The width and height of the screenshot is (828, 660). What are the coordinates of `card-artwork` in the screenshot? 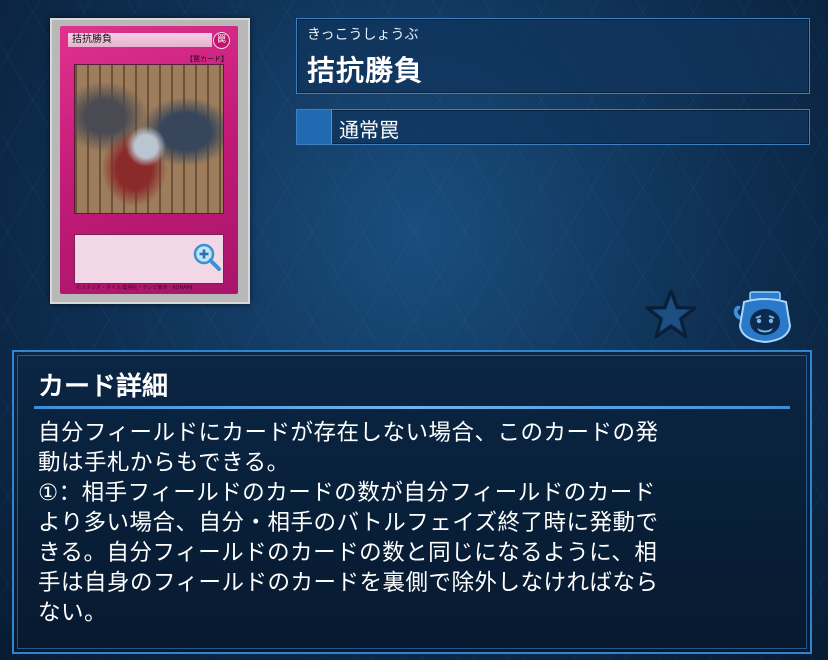 It's located at (149, 139).